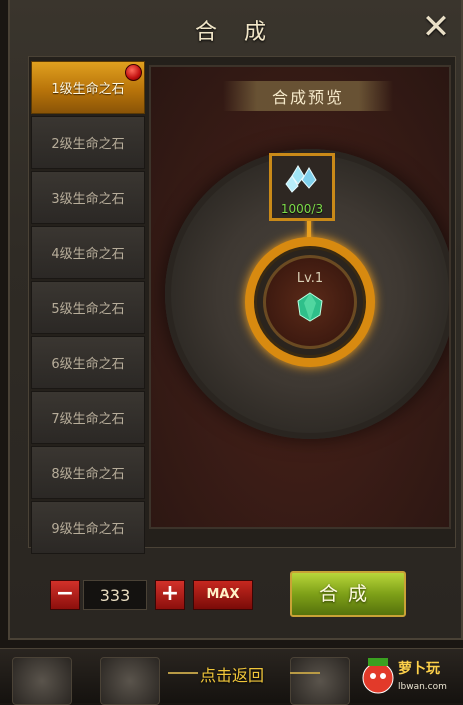 Image resolution: width=463 pixels, height=705 pixels. I want to click on preview-title: 合成预览, so click(308, 96).